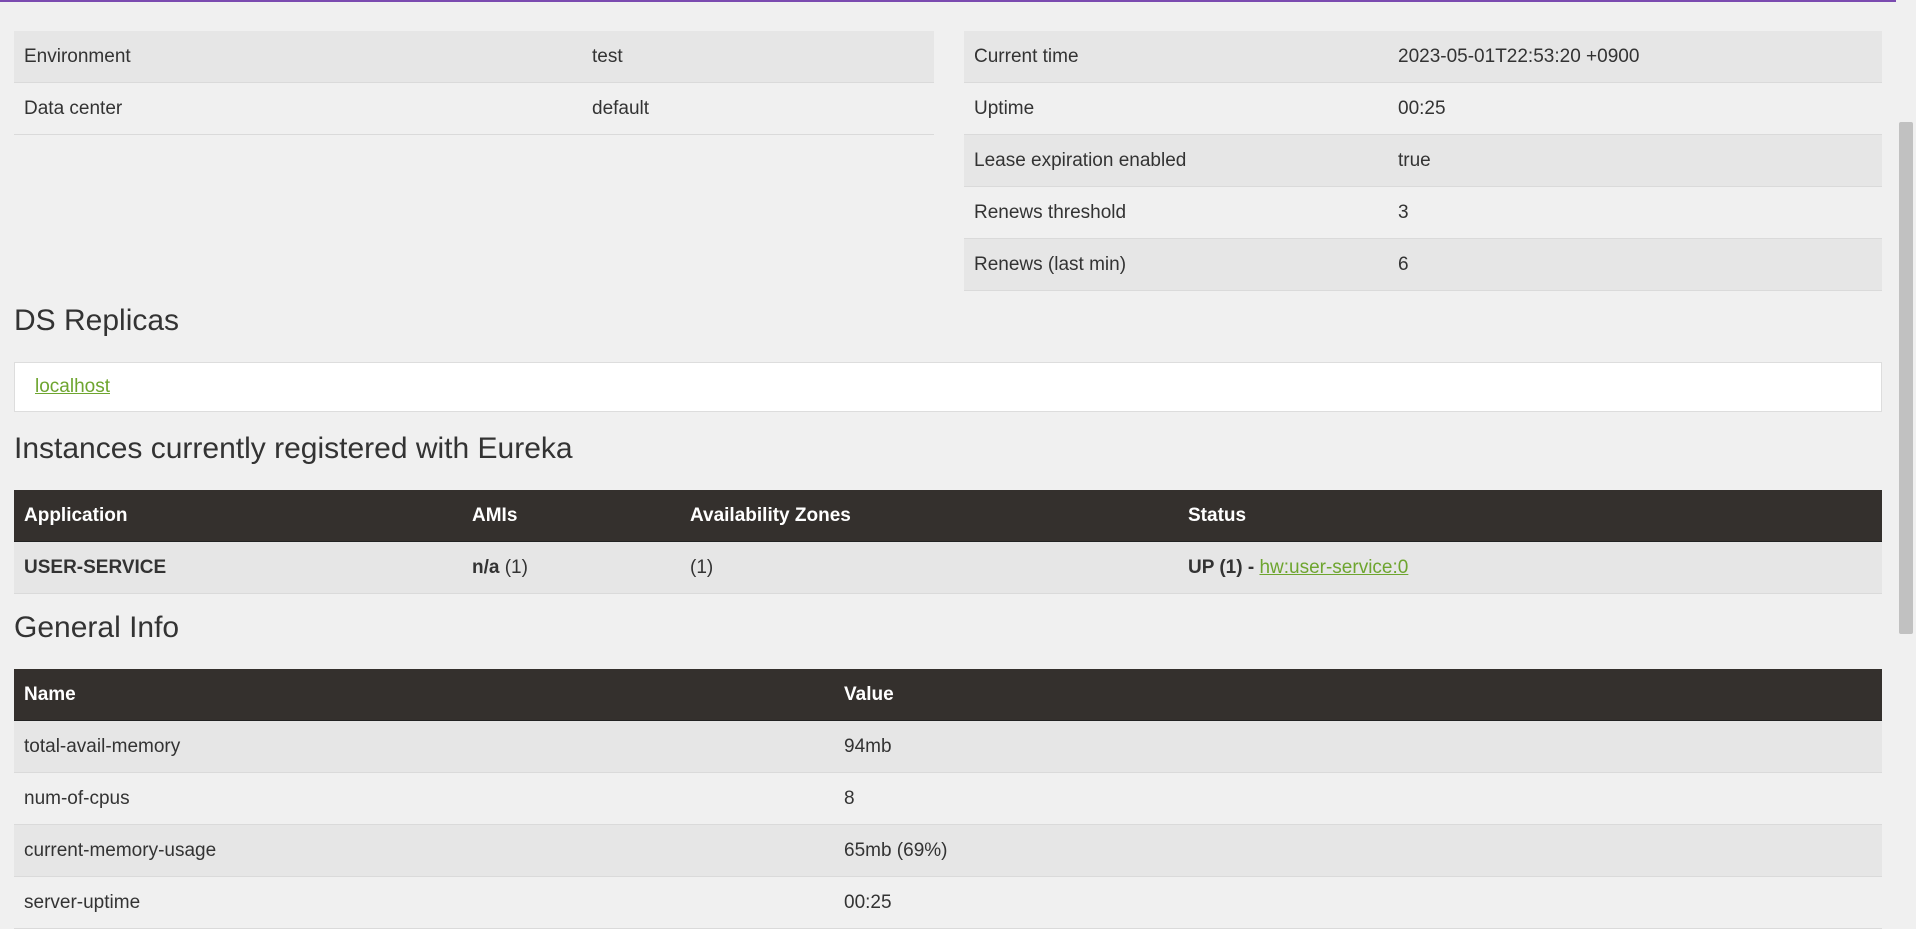 The image size is (1916, 929). Describe the element at coordinates (1530, 567) in the screenshot. I see `status-cell: UP (1) - hw:user-service:0` at that location.